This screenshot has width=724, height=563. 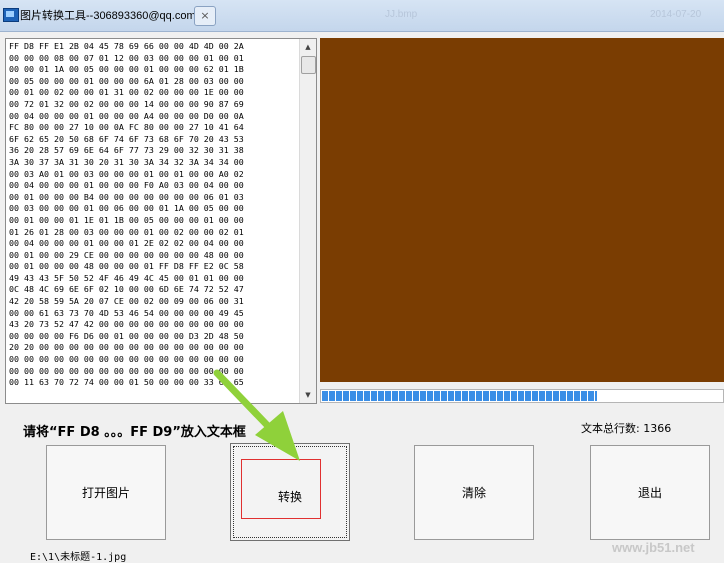 I want to click on close-icon: ×, so click(x=205, y=16).